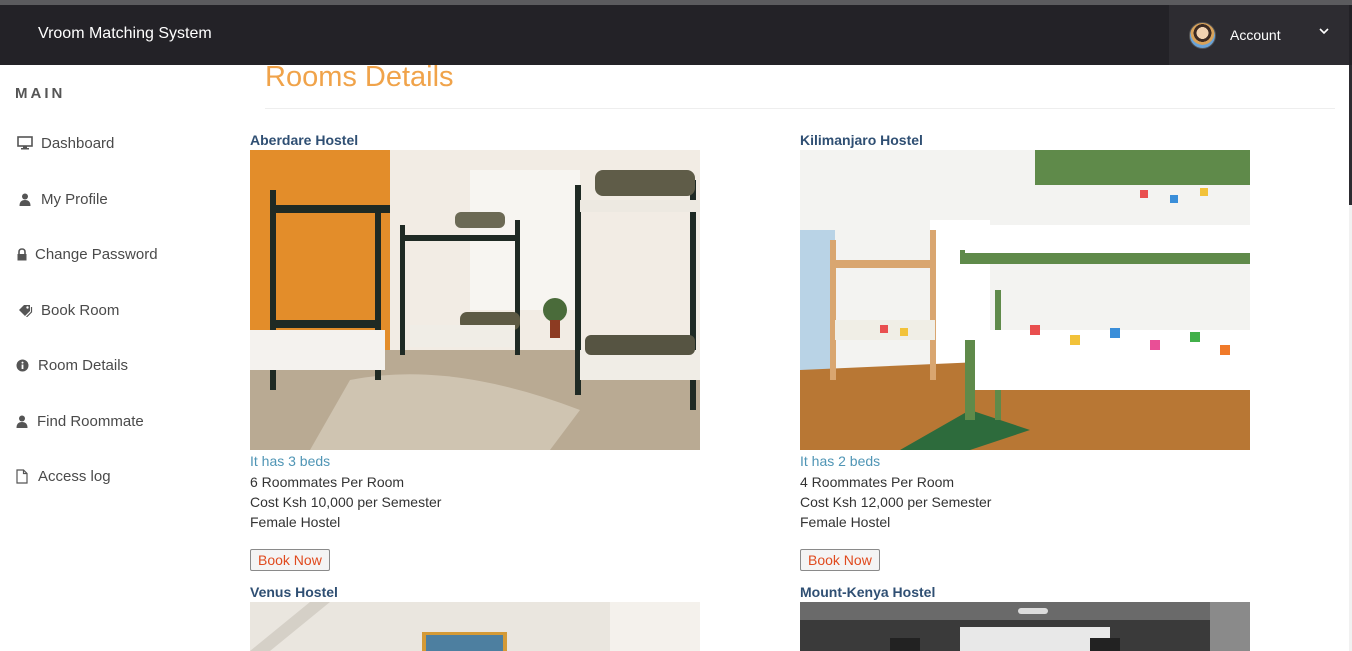  Describe the element at coordinates (74, 199) in the screenshot. I see `sidebar-item-label: My Profile` at that location.